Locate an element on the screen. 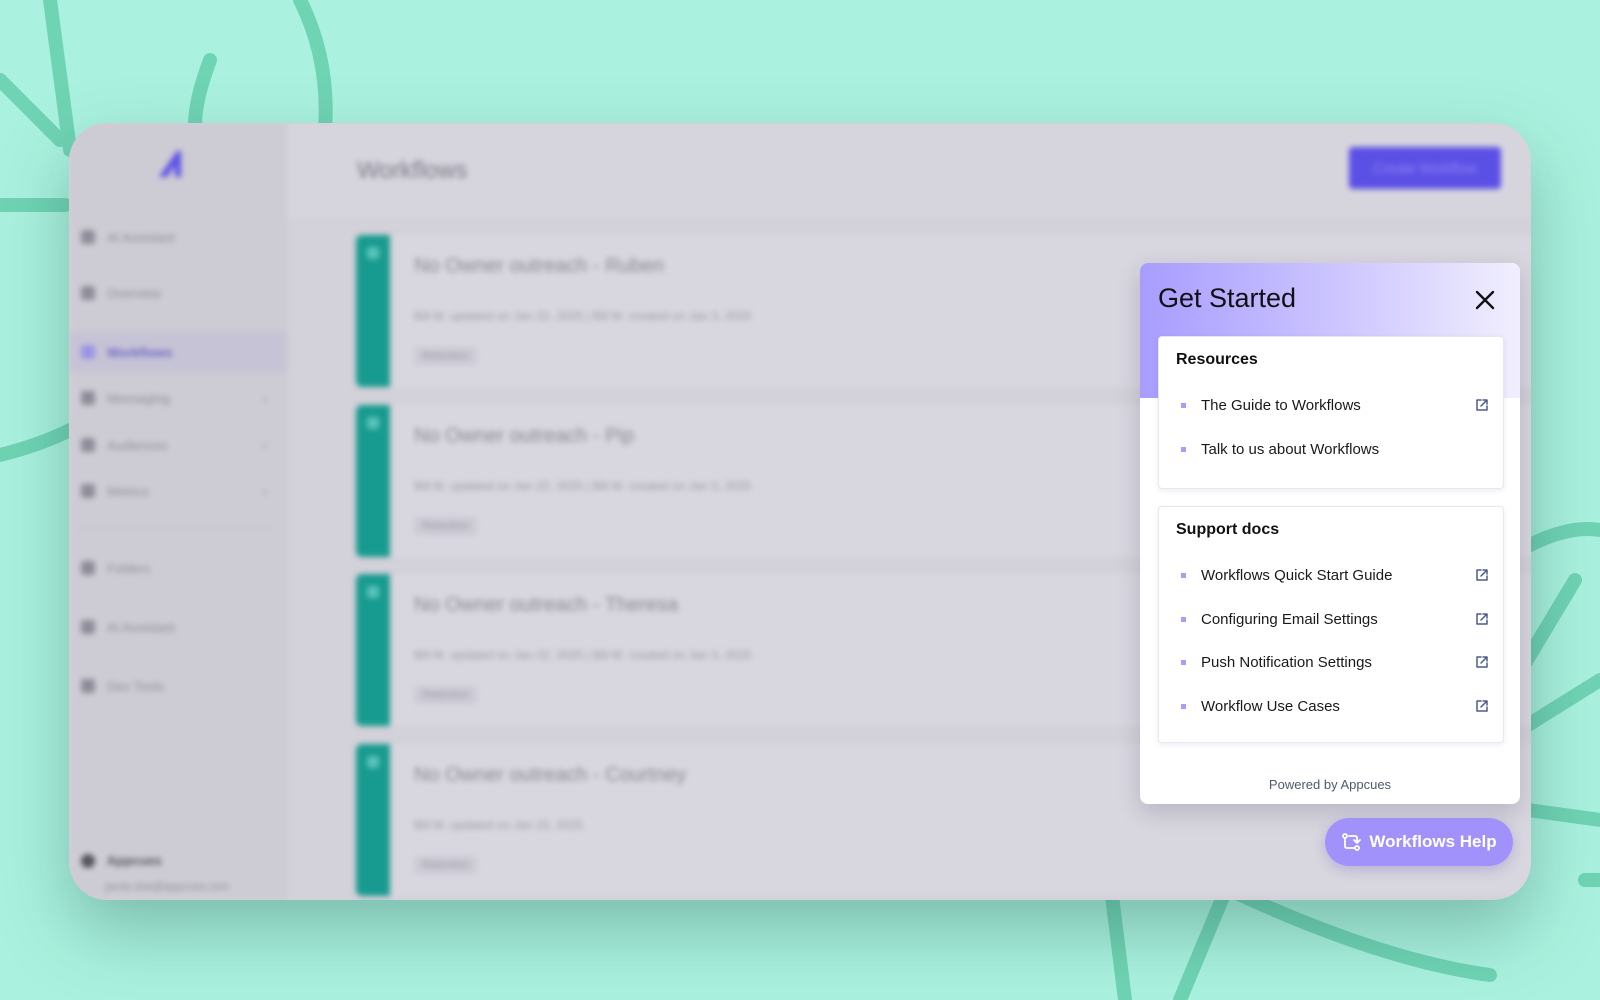 The width and height of the screenshot is (1600, 1000). link-label: Push Notification Settings is located at coordinates (1286, 662).